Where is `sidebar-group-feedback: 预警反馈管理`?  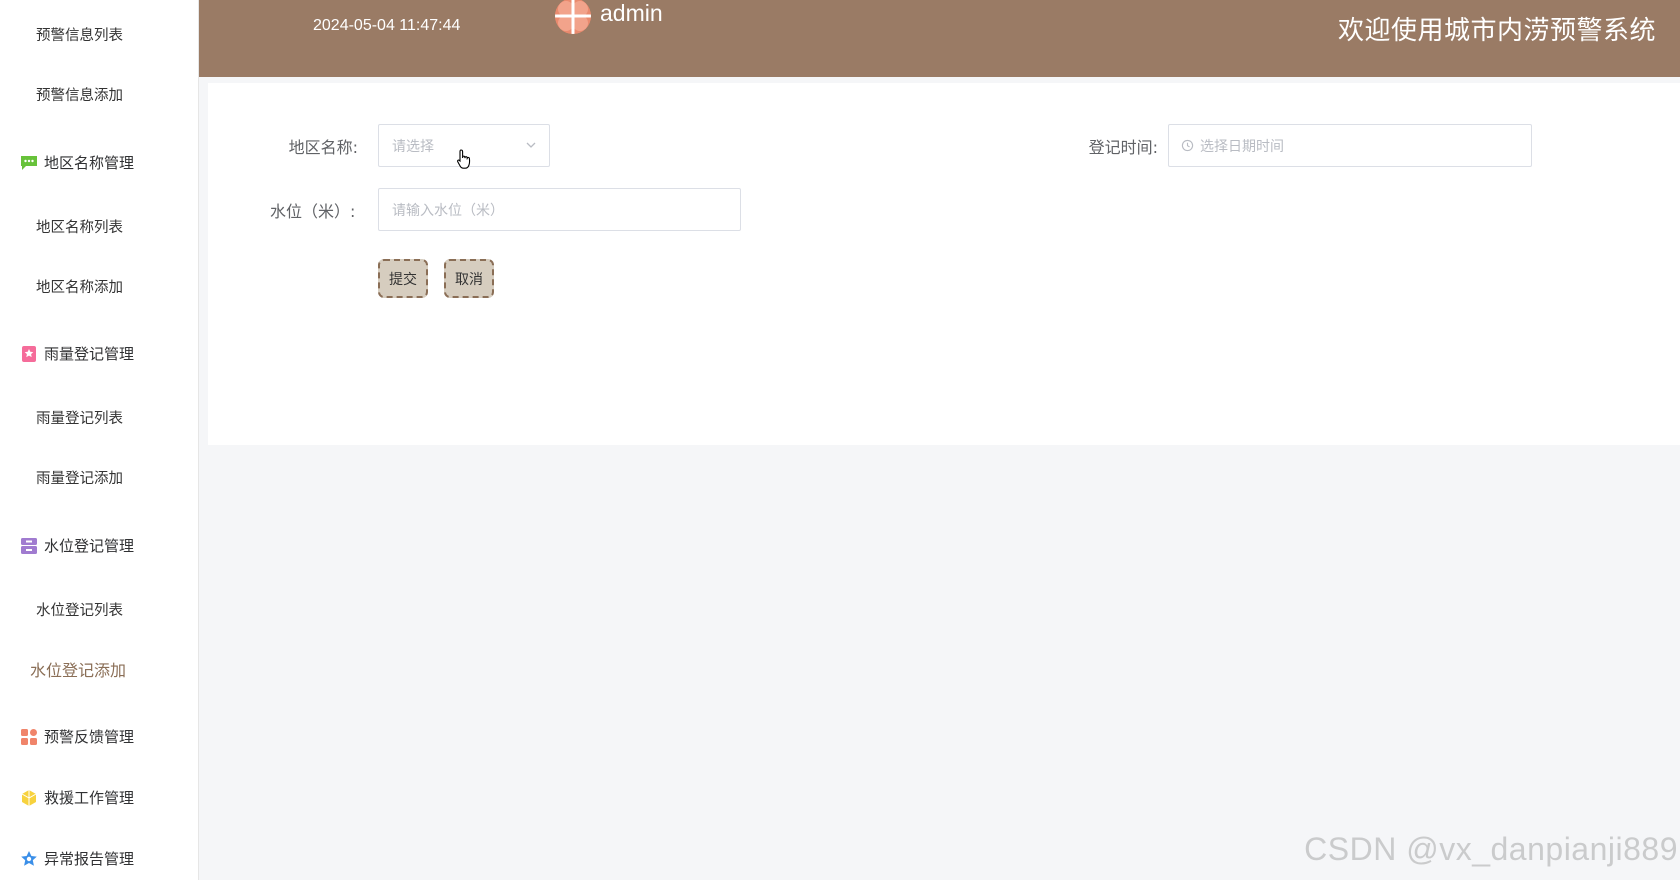 sidebar-group-feedback: 预警反馈管理 is located at coordinates (99, 736).